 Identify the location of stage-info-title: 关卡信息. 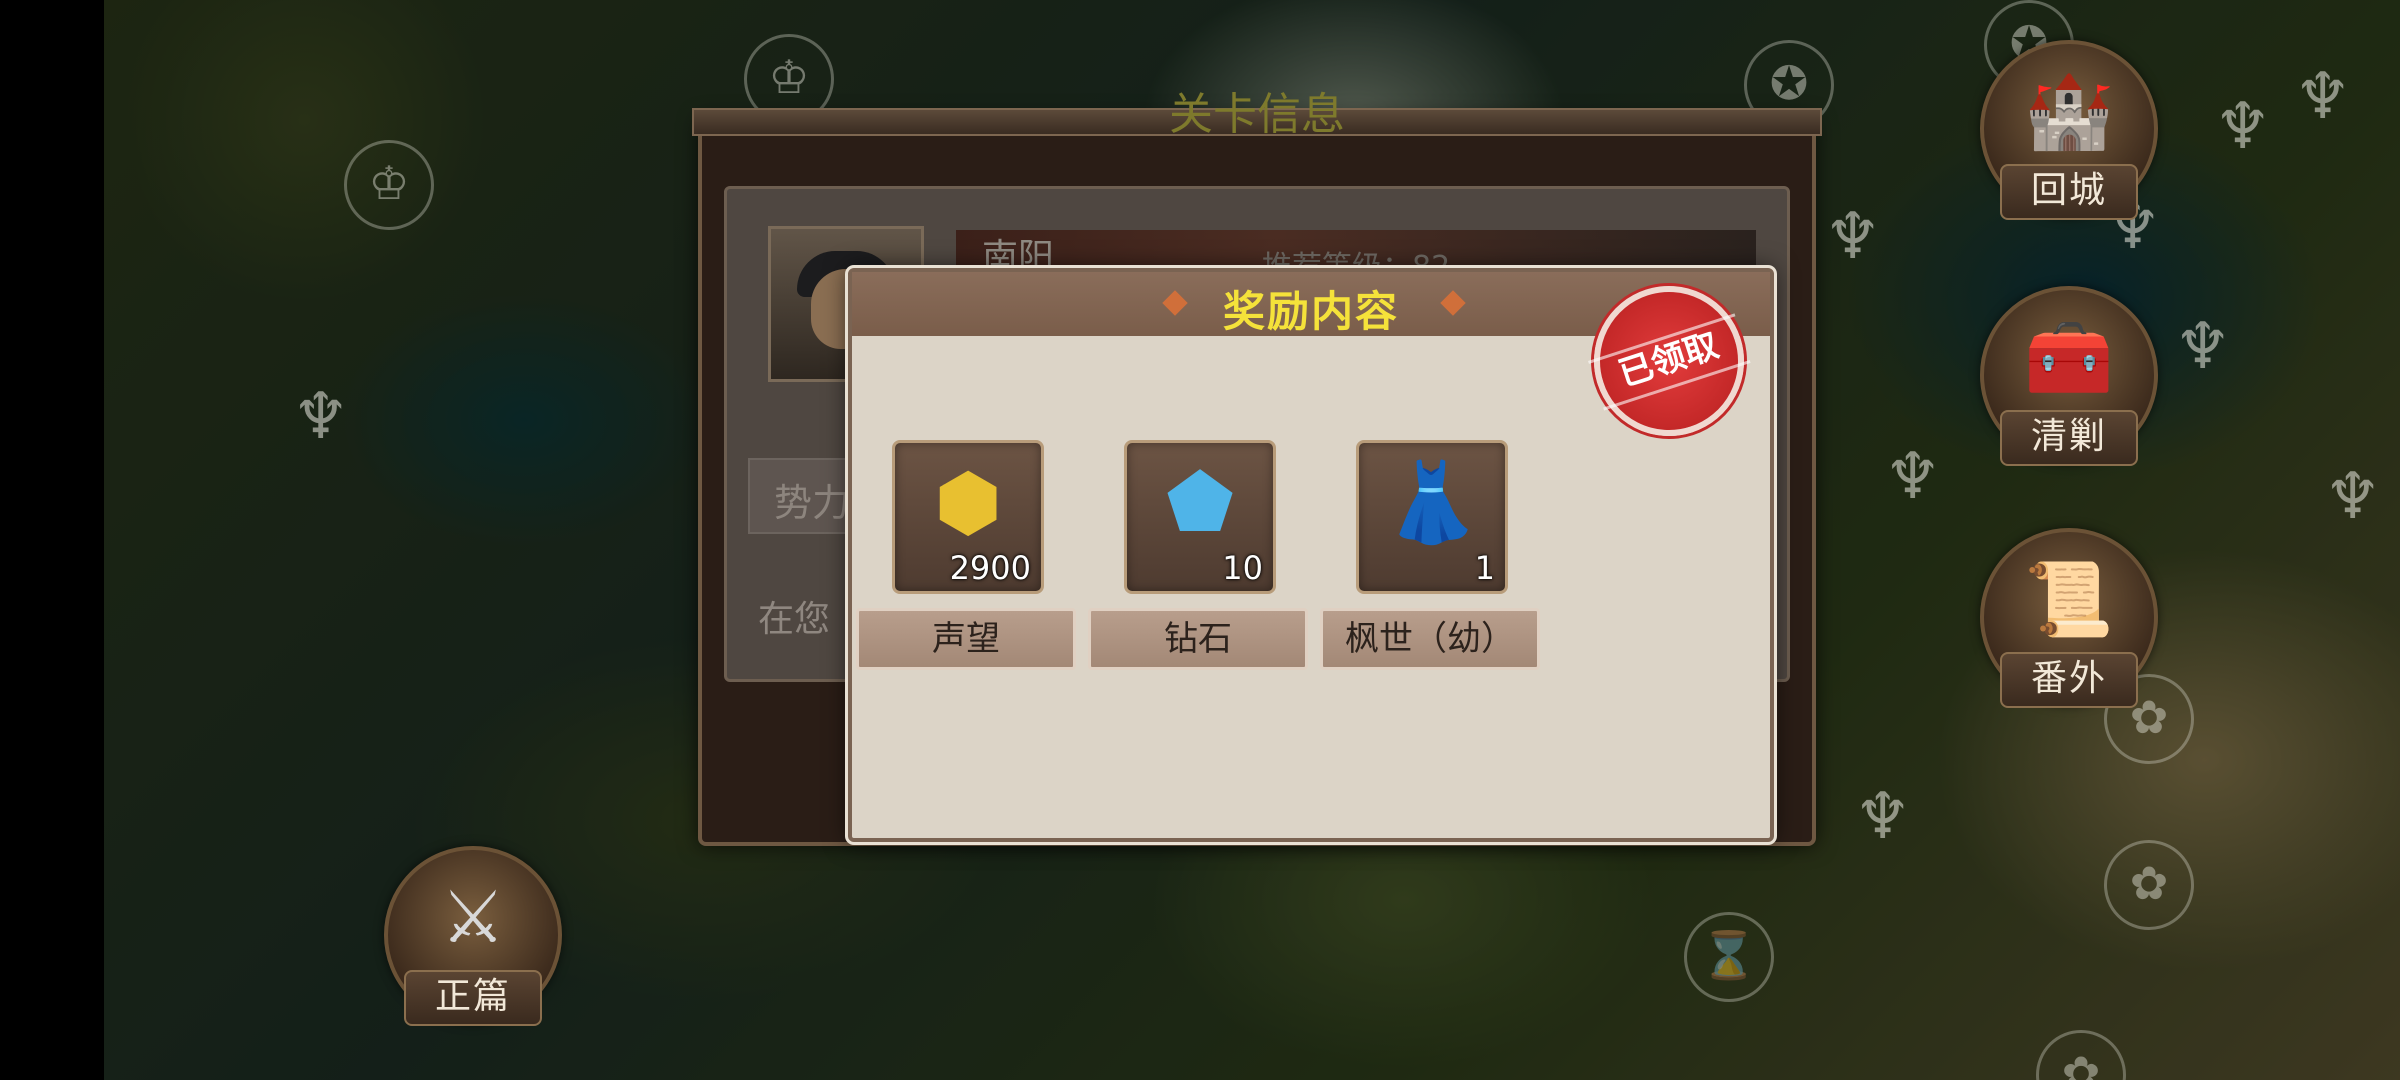
(1257, 114).